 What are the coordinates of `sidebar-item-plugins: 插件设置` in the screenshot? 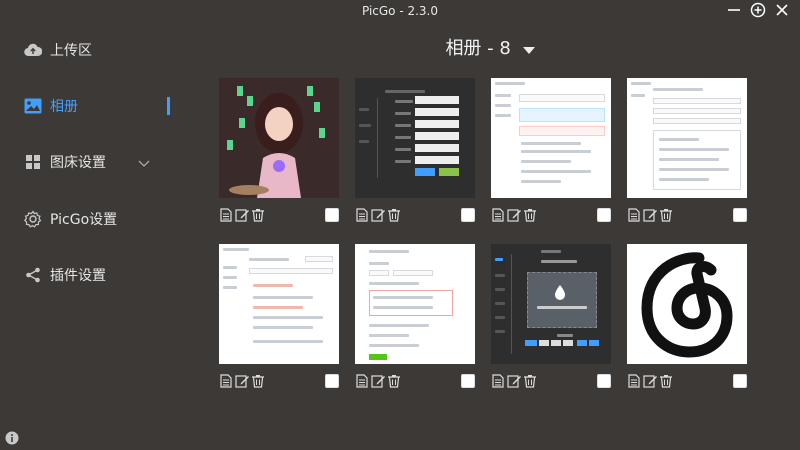 It's located at (90, 275).